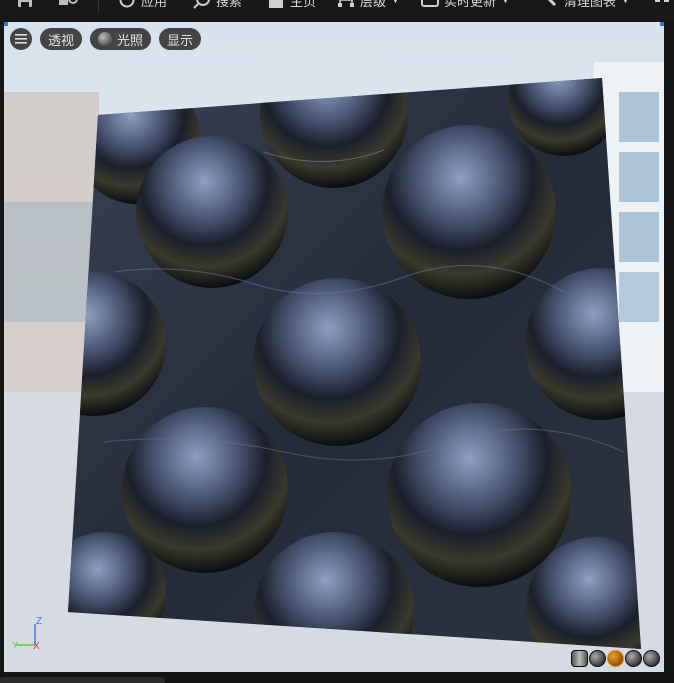 The image size is (674, 683). I want to click on cylinder-icon, so click(579, 658).